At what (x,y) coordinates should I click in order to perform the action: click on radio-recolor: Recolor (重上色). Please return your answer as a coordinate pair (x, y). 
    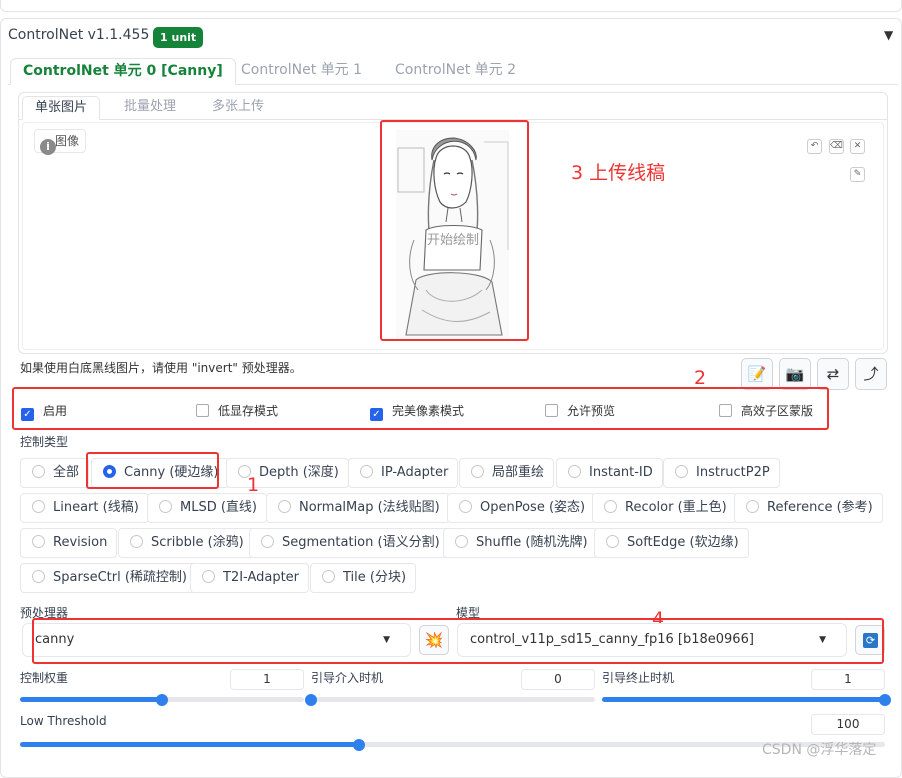
    Looking at the image, I should click on (664, 508).